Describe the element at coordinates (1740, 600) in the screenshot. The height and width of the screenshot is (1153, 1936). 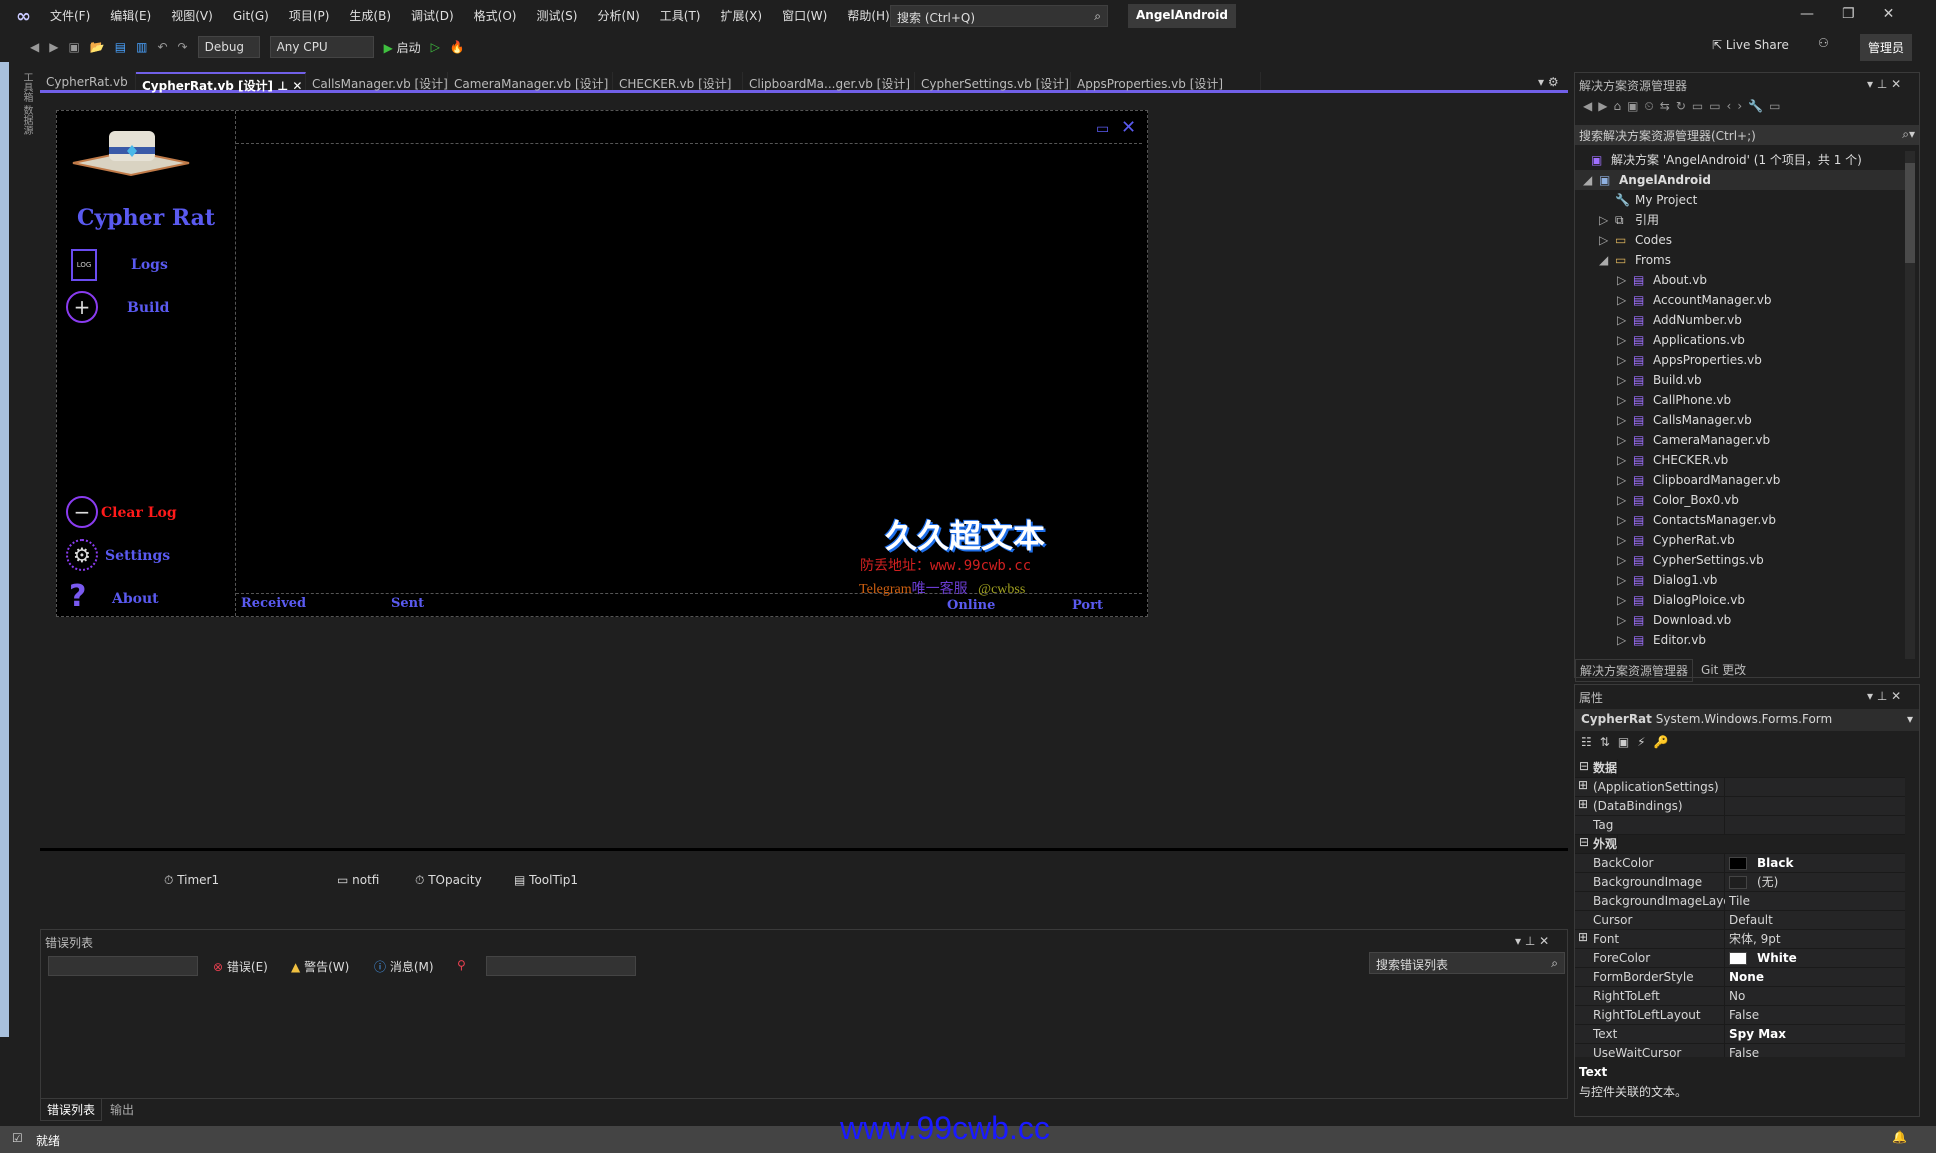
I see `tree-item: ▷ ▤ DialogPloice.vb` at that location.